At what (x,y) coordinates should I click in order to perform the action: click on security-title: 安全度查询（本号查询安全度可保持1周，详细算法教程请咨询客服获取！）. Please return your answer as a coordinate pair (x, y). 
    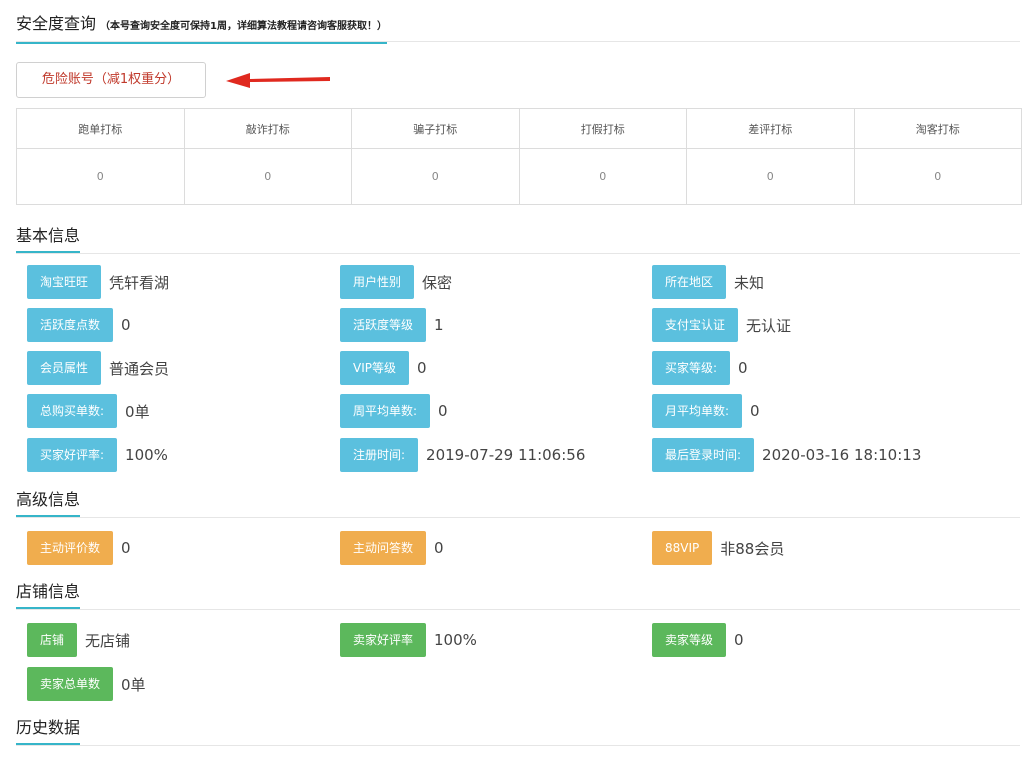
    Looking at the image, I should click on (201, 29).